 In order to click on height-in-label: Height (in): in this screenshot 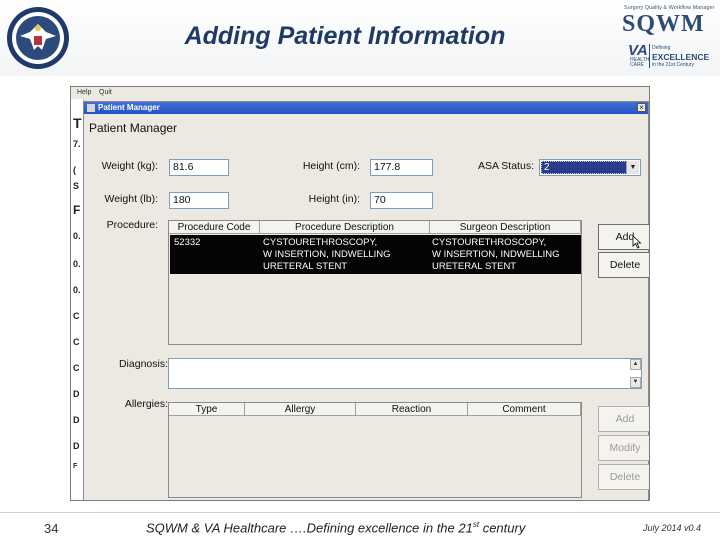, I will do `click(334, 199)`.